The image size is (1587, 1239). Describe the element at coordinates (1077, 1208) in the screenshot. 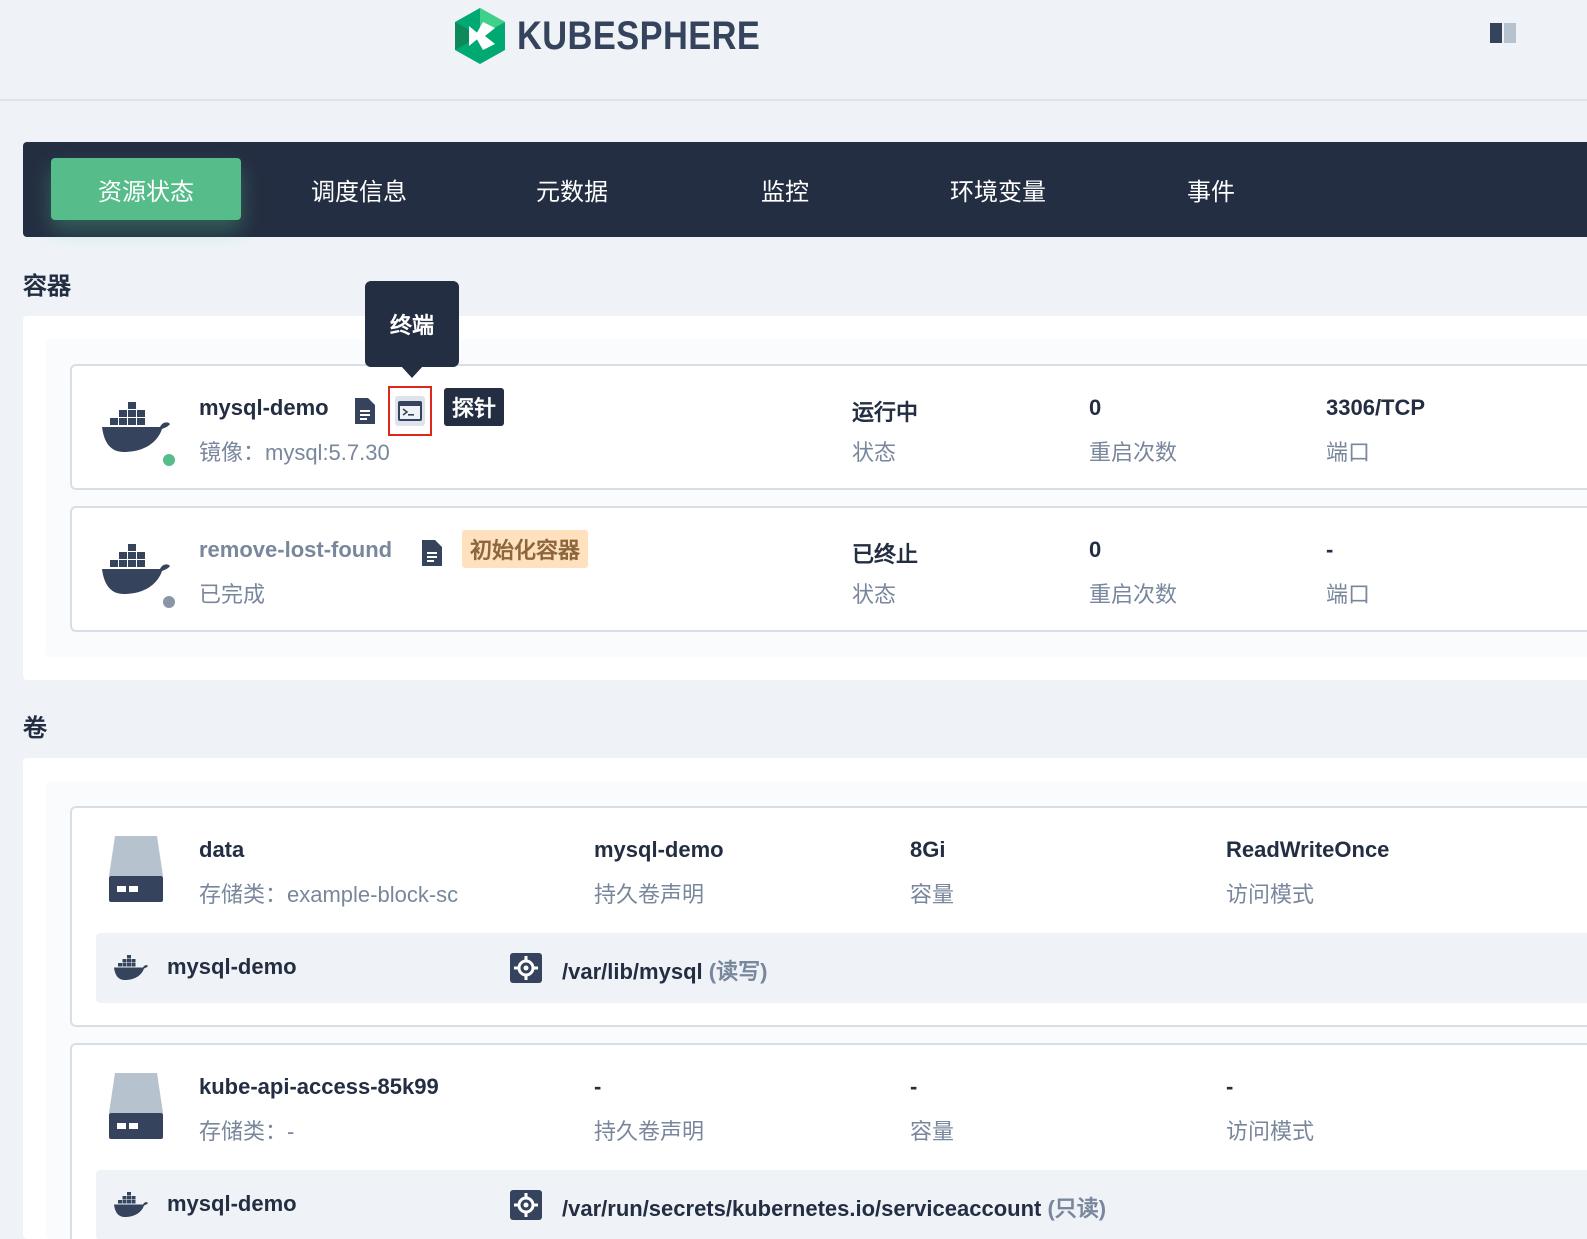

I see `mount-mode: (只读)` at that location.